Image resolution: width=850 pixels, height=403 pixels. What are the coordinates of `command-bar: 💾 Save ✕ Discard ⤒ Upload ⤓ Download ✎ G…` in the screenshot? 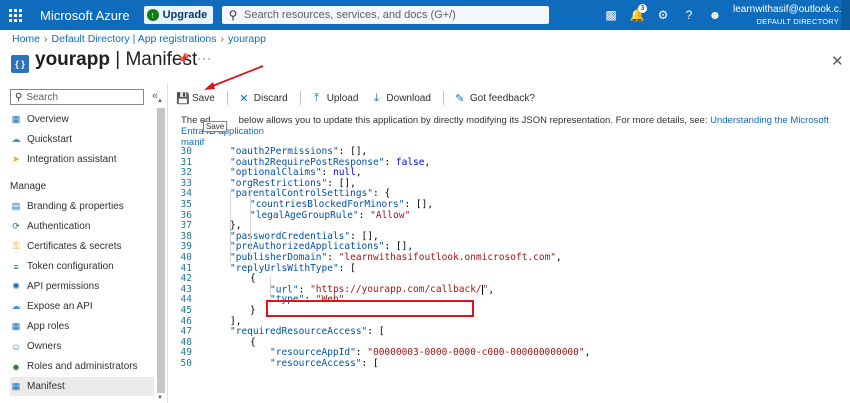 It's located at (361, 98).